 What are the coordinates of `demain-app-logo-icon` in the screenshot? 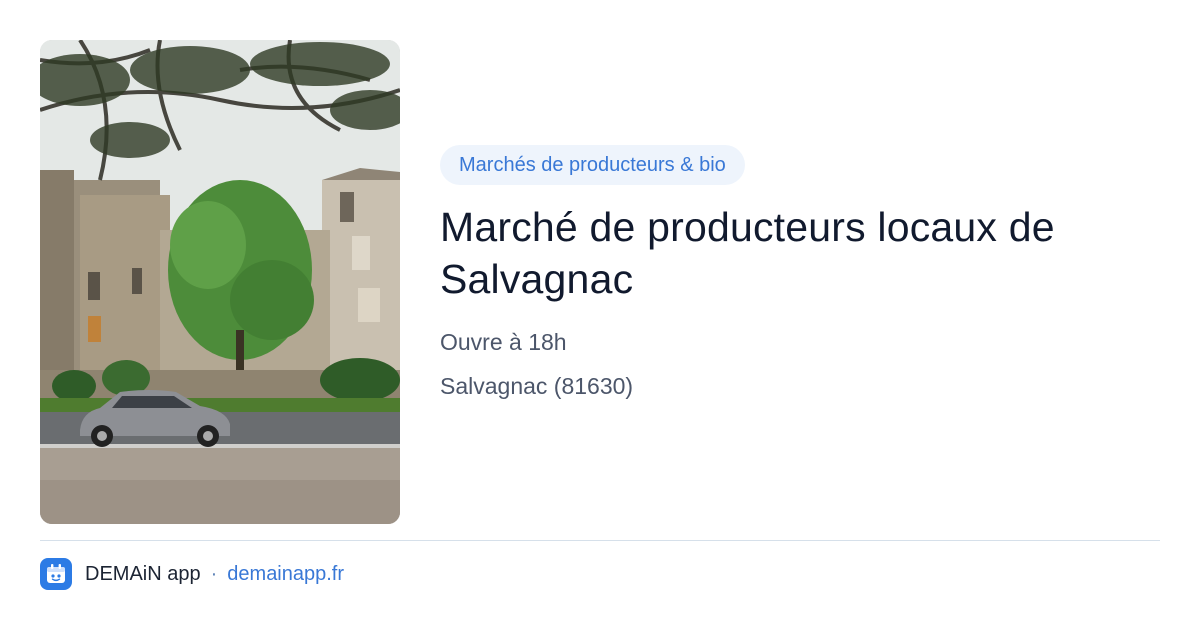 It's located at (56, 574).